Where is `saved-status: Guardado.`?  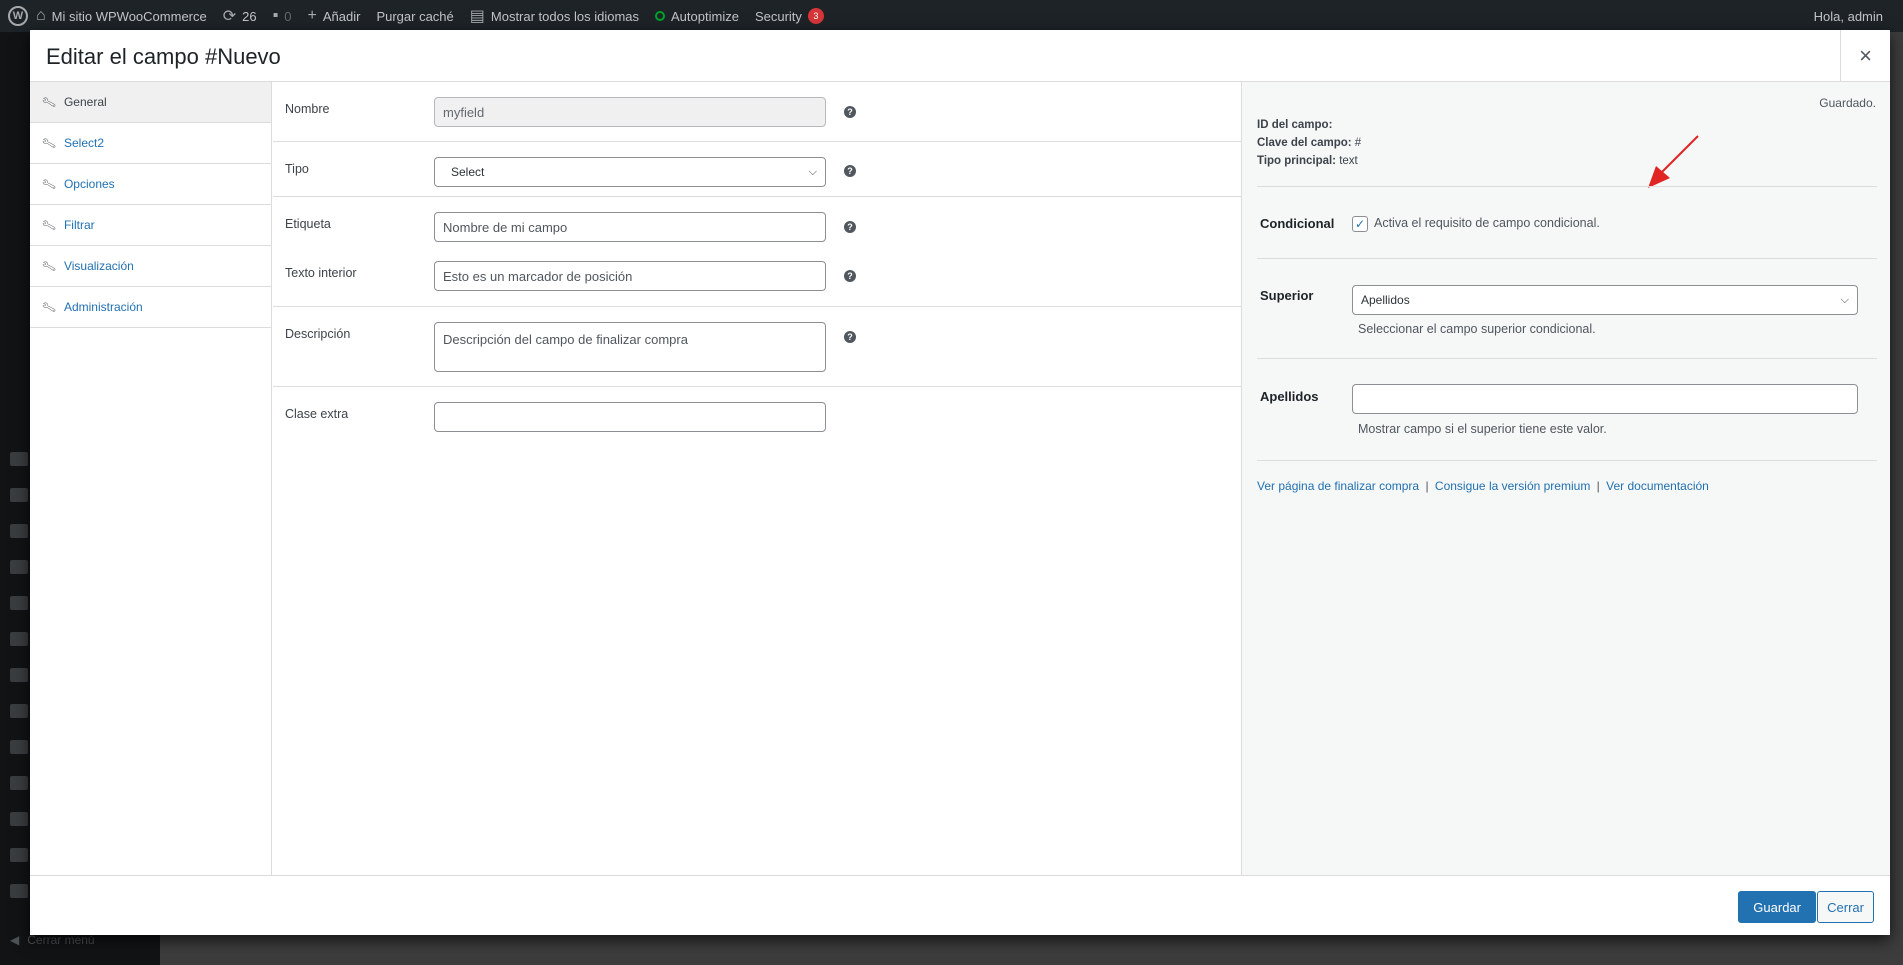 saved-status: Guardado. is located at coordinates (1847, 103).